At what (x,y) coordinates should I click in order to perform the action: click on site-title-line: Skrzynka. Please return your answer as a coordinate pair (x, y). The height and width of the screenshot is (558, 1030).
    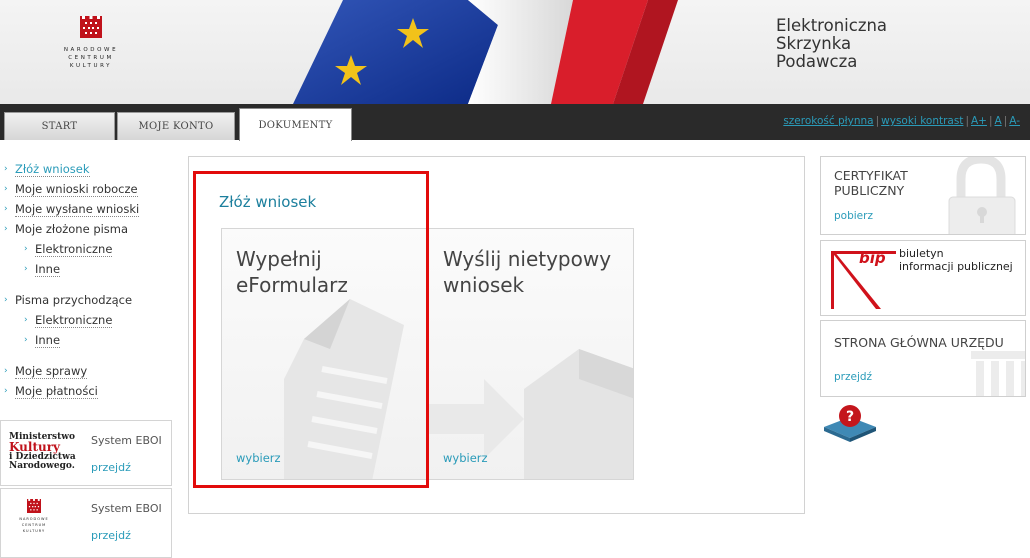
    Looking at the image, I should click on (814, 43).